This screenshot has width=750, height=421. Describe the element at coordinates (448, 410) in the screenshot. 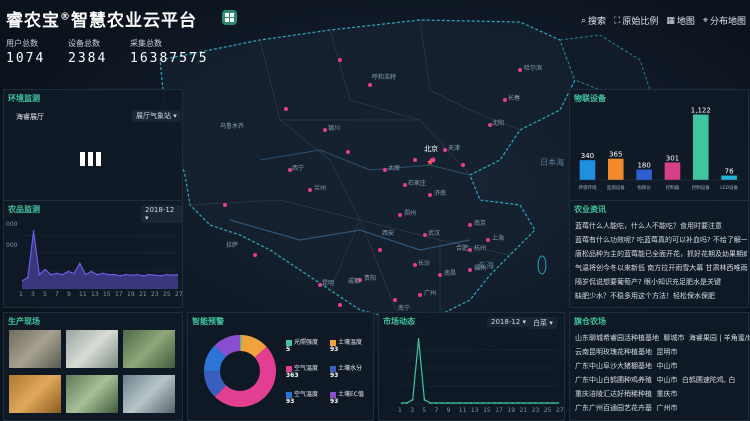

I see `x-tick-label: 9` at that location.